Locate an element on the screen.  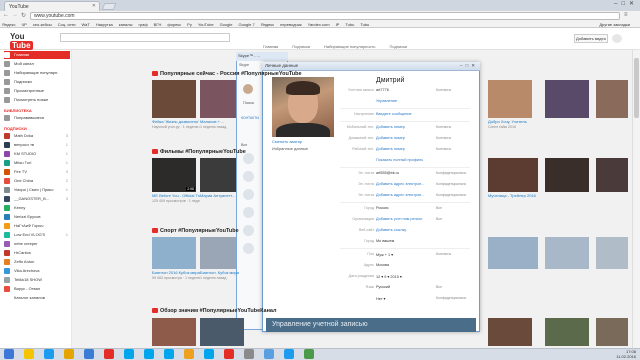
subscription-item: Вирус - Отвал is located at coordinates (37, 289).